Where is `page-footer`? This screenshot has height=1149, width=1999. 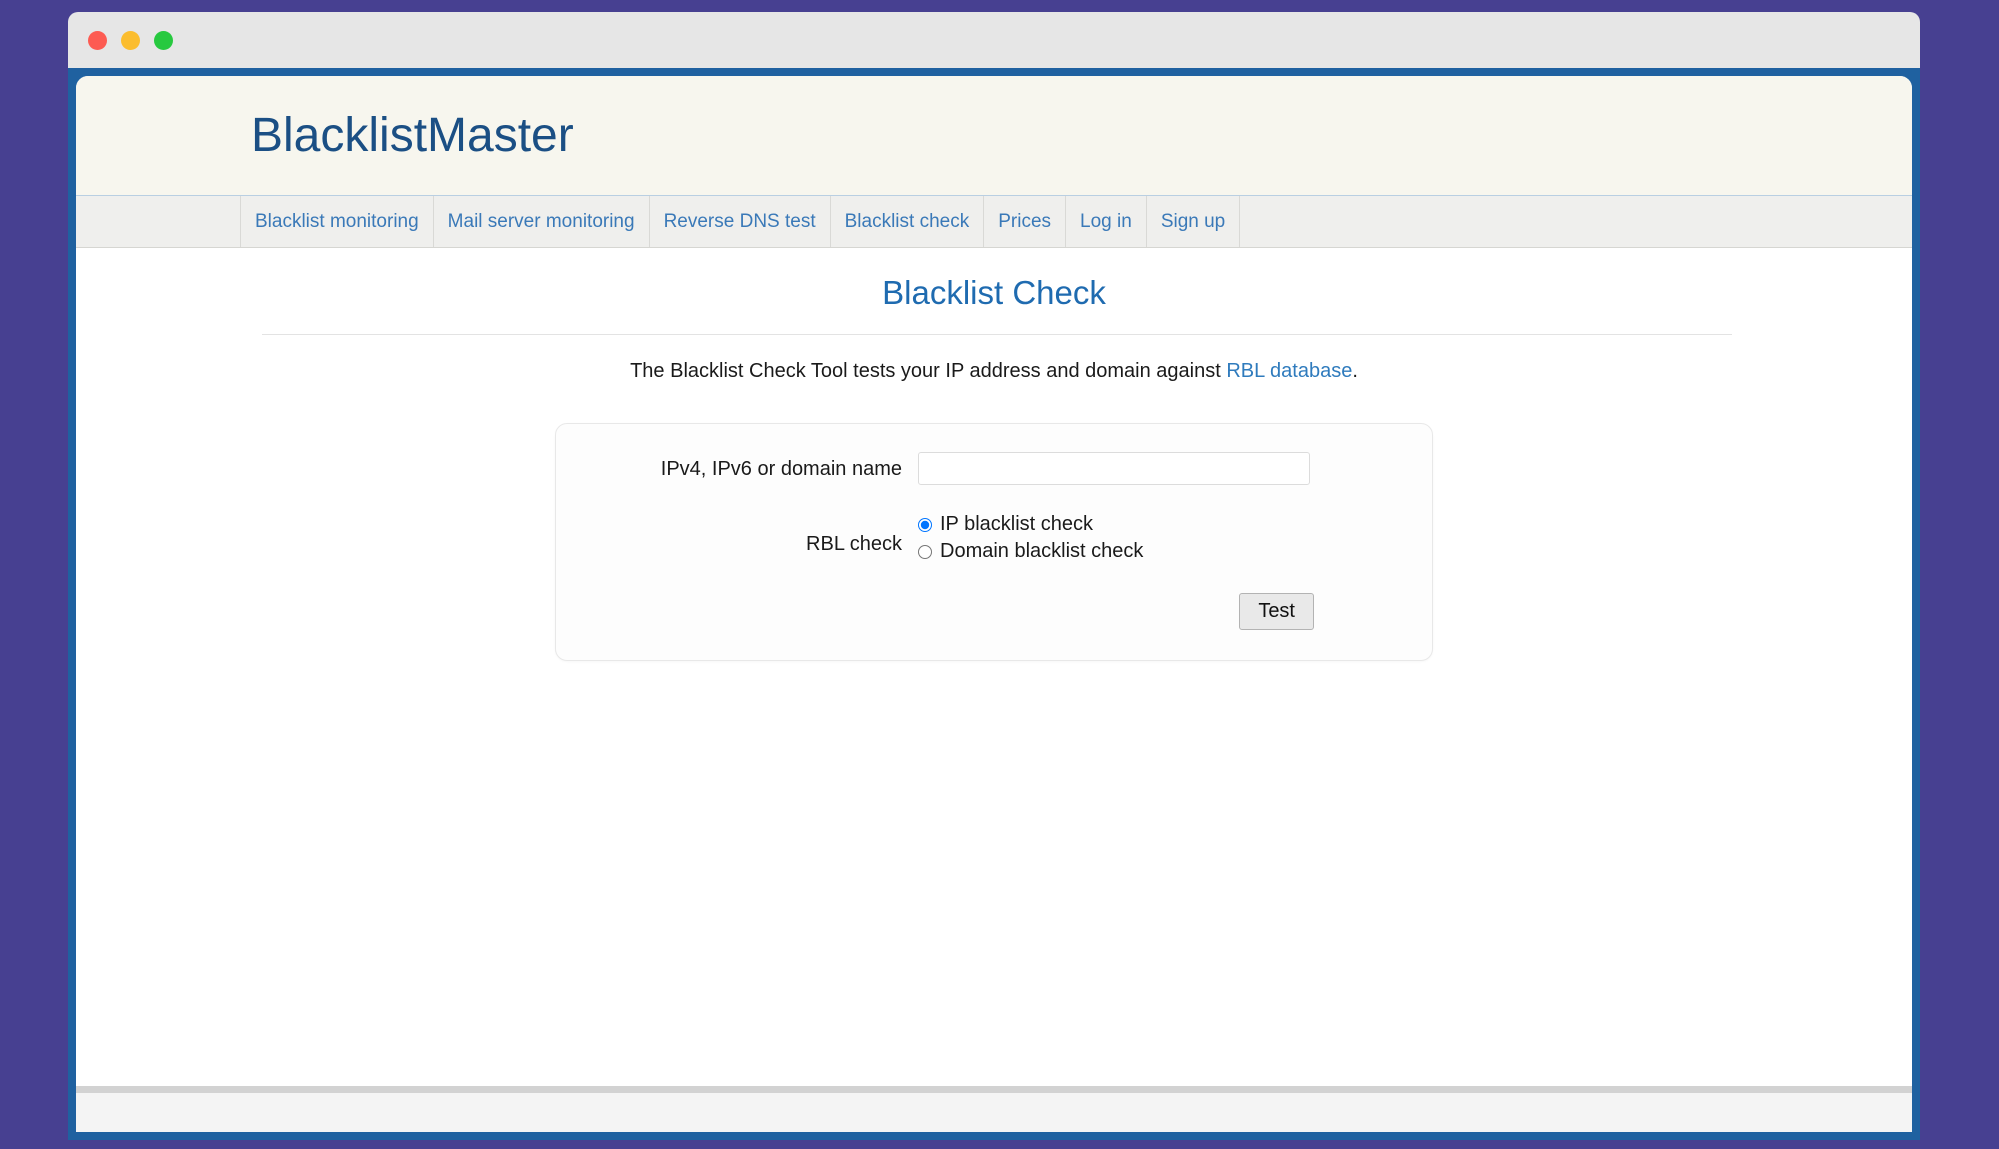
page-footer is located at coordinates (994, 1109).